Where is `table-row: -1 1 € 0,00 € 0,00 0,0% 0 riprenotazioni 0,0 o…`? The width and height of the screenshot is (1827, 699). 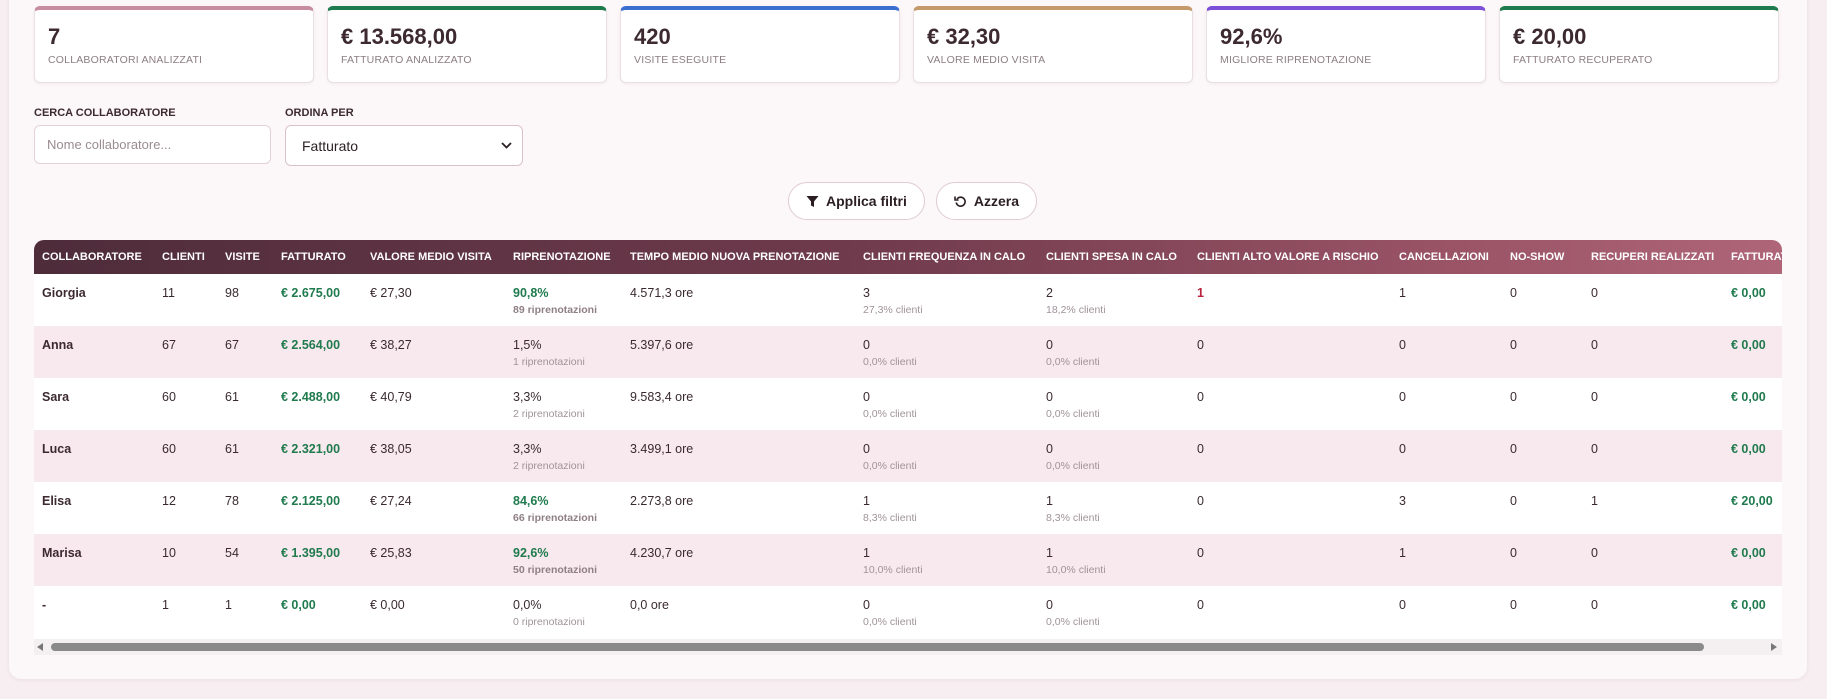
table-row: -1 1 € 0,00 € 0,00 0,0% 0 riprenotazioni 0,0 o… is located at coordinates (908, 612).